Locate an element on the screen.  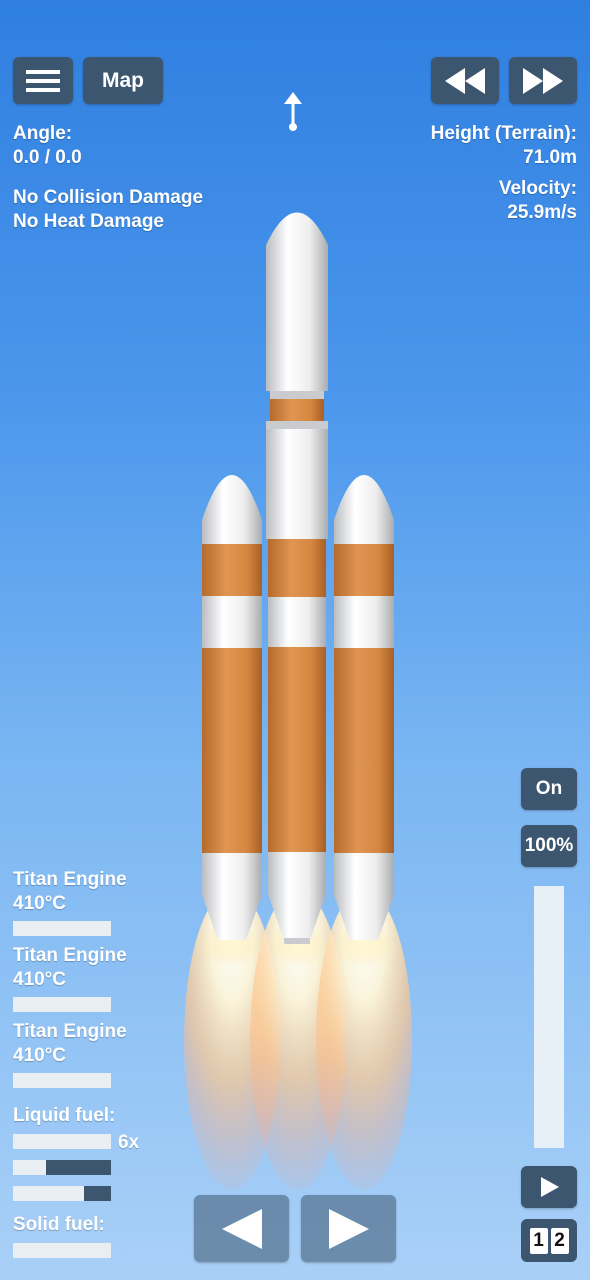
menu-button is located at coordinates (43, 80).